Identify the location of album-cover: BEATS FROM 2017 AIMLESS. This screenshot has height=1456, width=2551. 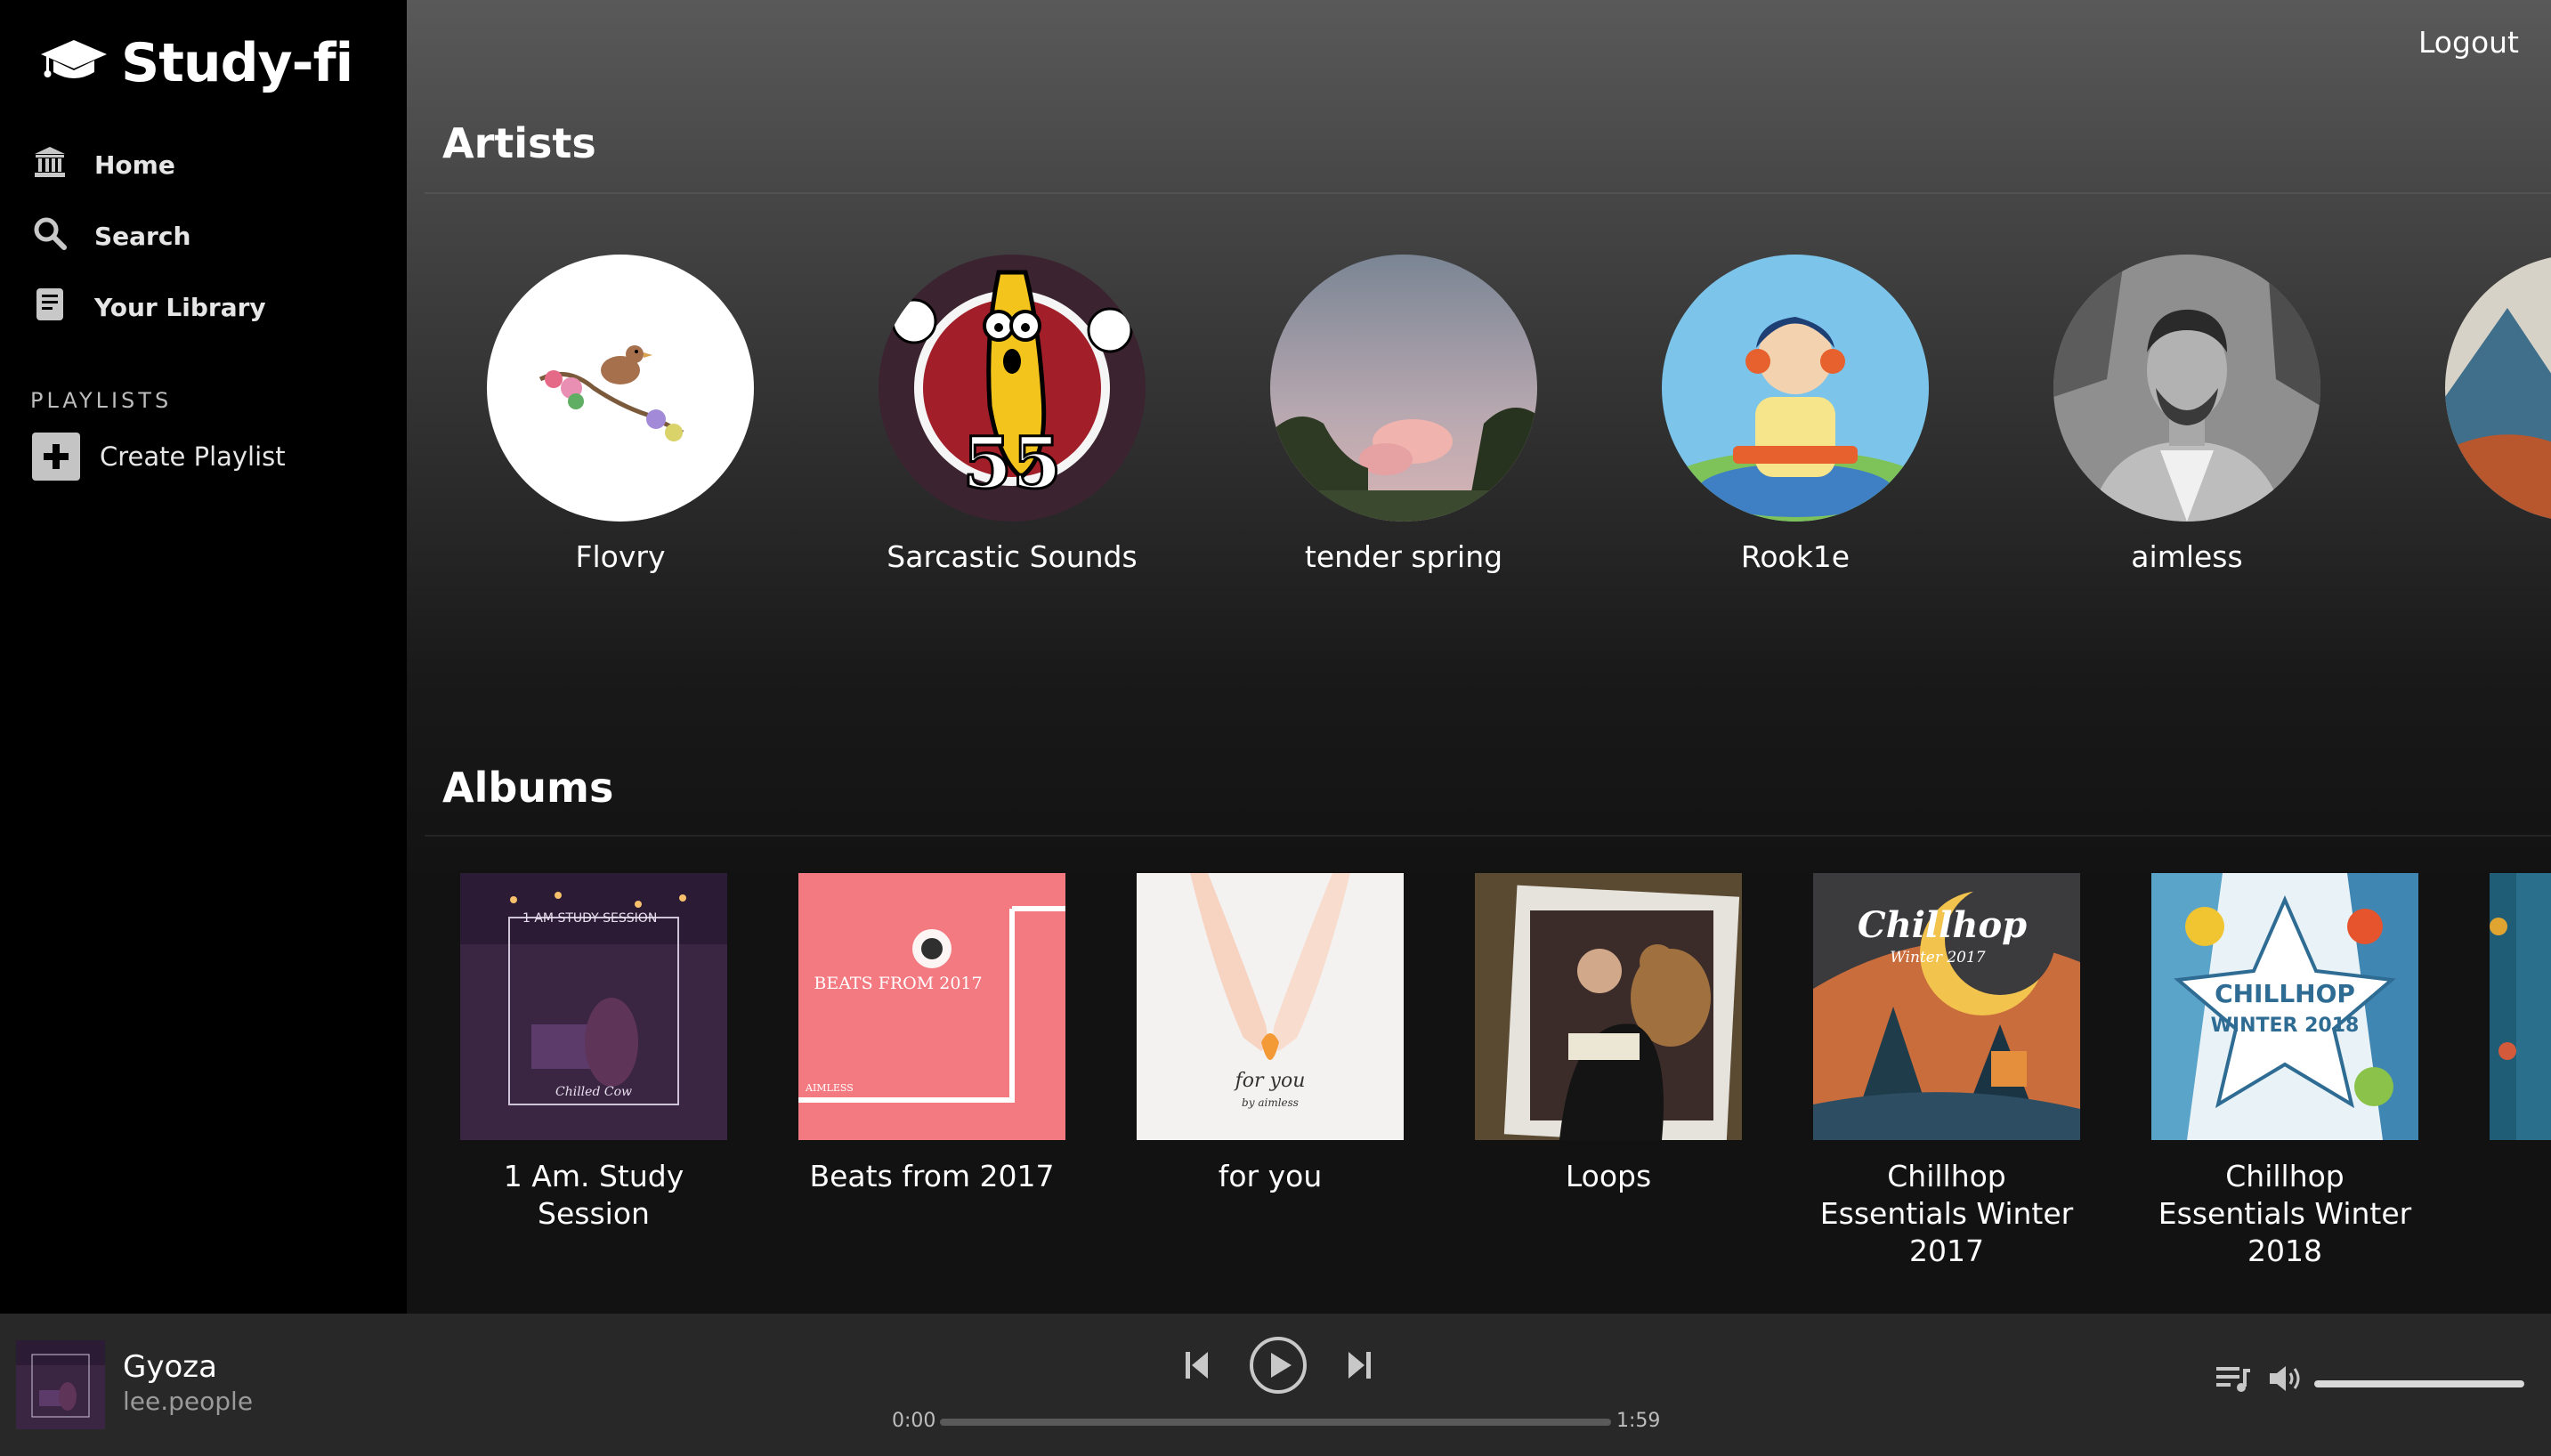
(932, 1007).